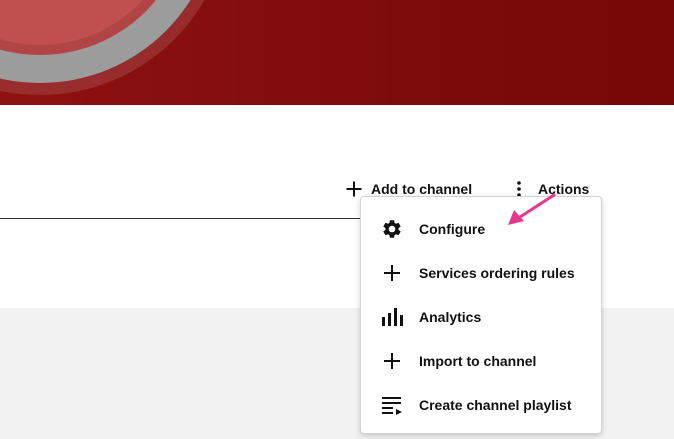 Image resolution: width=674 pixels, height=439 pixels. Describe the element at coordinates (452, 229) in the screenshot. I see `menu-item-label: Configure` at that location.